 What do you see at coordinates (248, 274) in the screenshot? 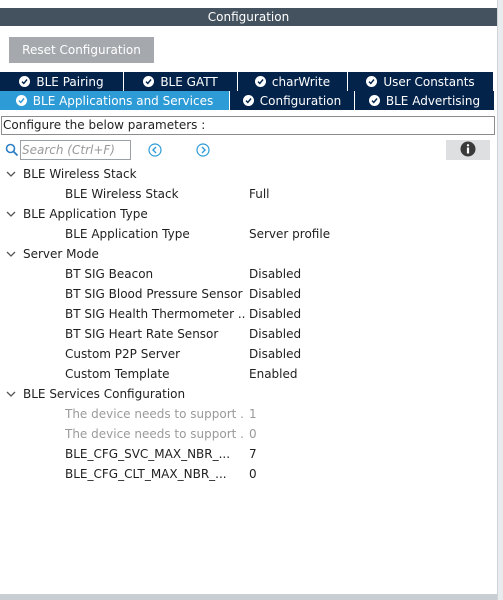
I see `parameter-row: BT SIG Beacon Disabled` at bounding box center [248, 274].